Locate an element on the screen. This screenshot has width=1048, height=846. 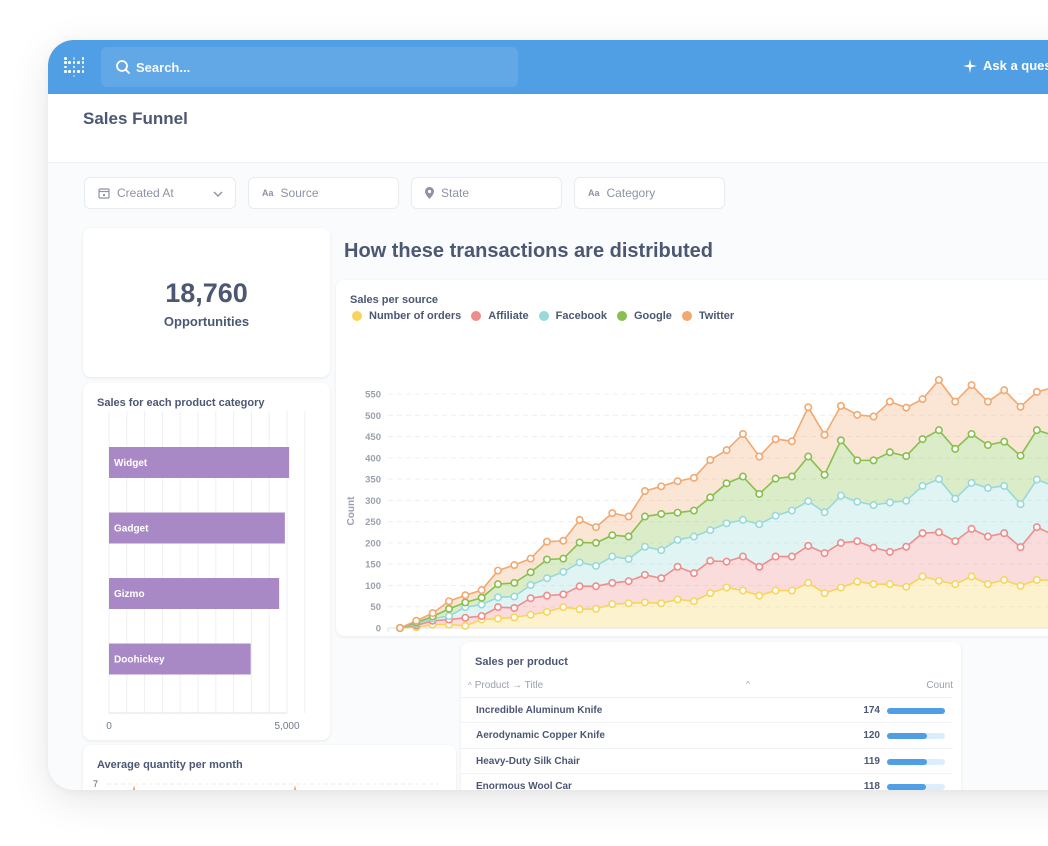
filter-created-at: Created At is located at coordinates (160, 193).